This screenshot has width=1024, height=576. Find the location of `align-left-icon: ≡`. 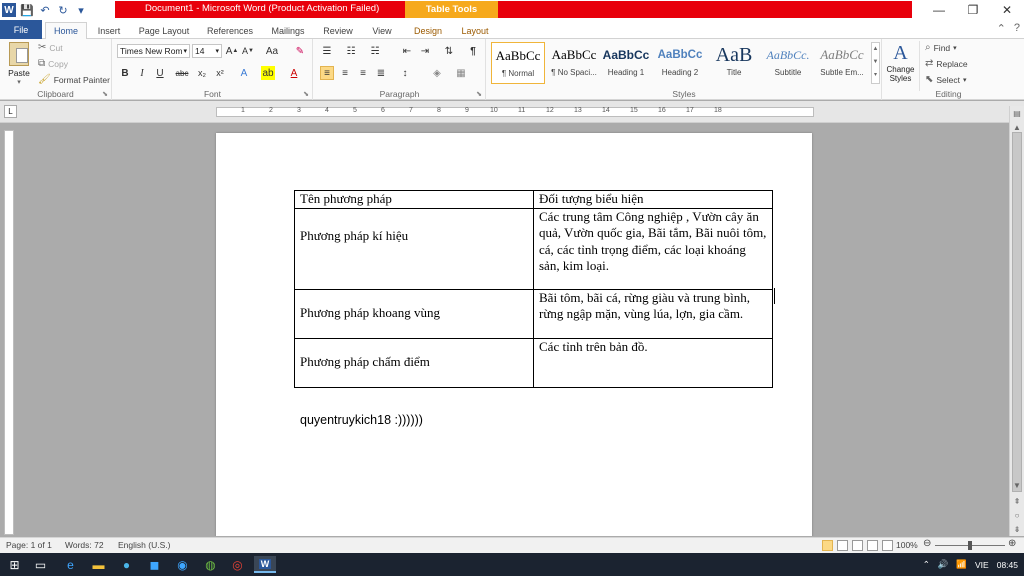

align-left-icon: ≡ is located at coordinates (327, 73).